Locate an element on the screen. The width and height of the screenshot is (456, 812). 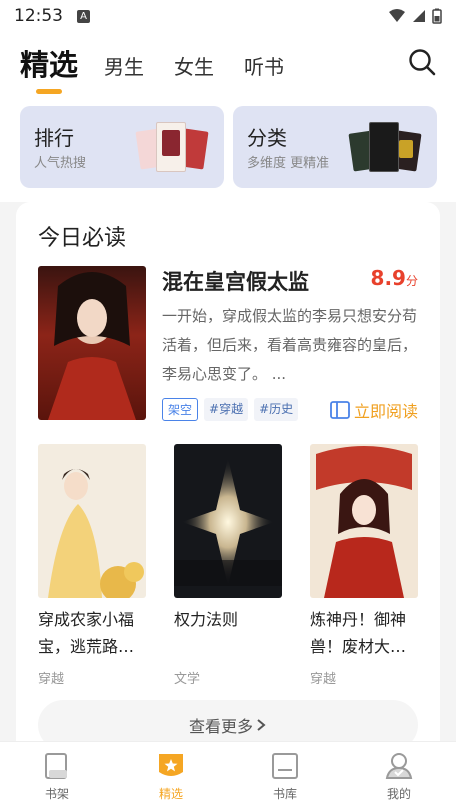
book-item: 权力法则 文学 is located at coordinates (228, 565).